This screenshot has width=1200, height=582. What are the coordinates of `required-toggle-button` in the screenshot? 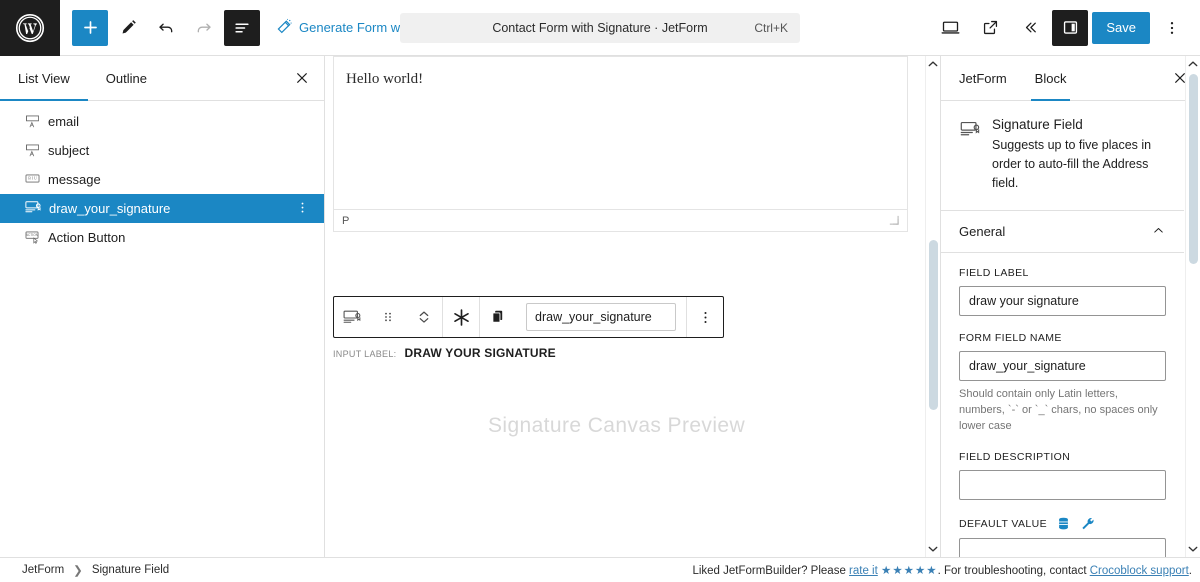 It's located at (461, 317).